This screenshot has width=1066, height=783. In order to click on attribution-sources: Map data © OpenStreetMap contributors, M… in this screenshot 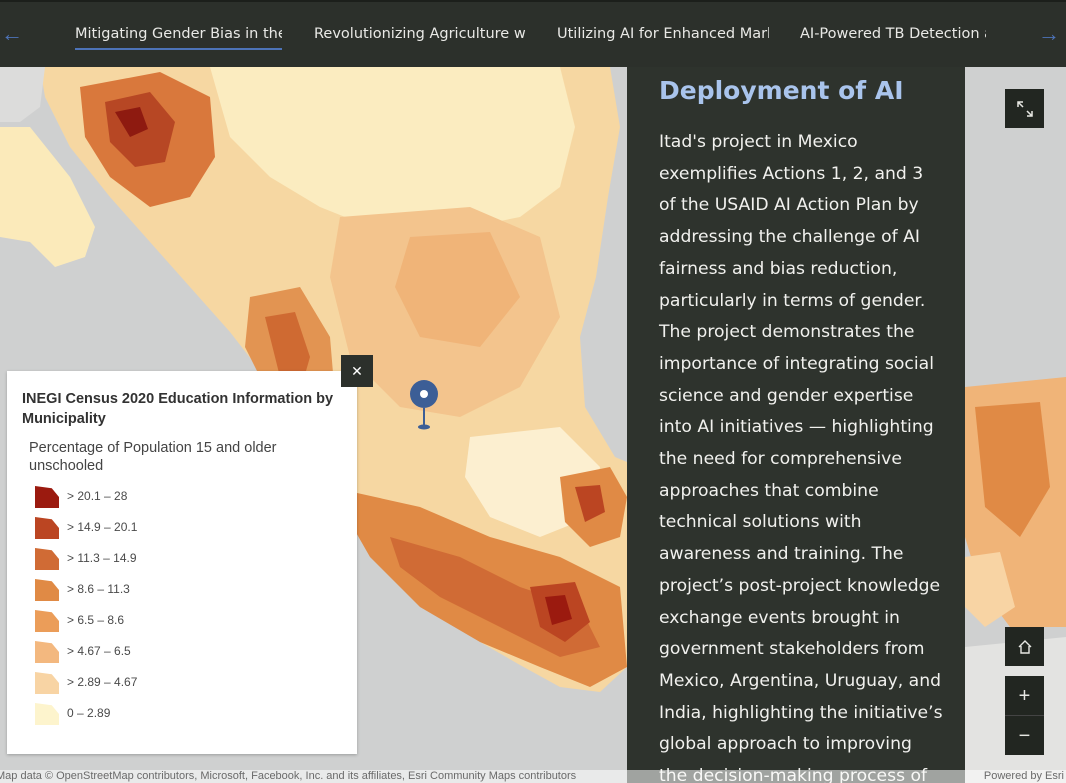, I will do `click(288, 776)`.